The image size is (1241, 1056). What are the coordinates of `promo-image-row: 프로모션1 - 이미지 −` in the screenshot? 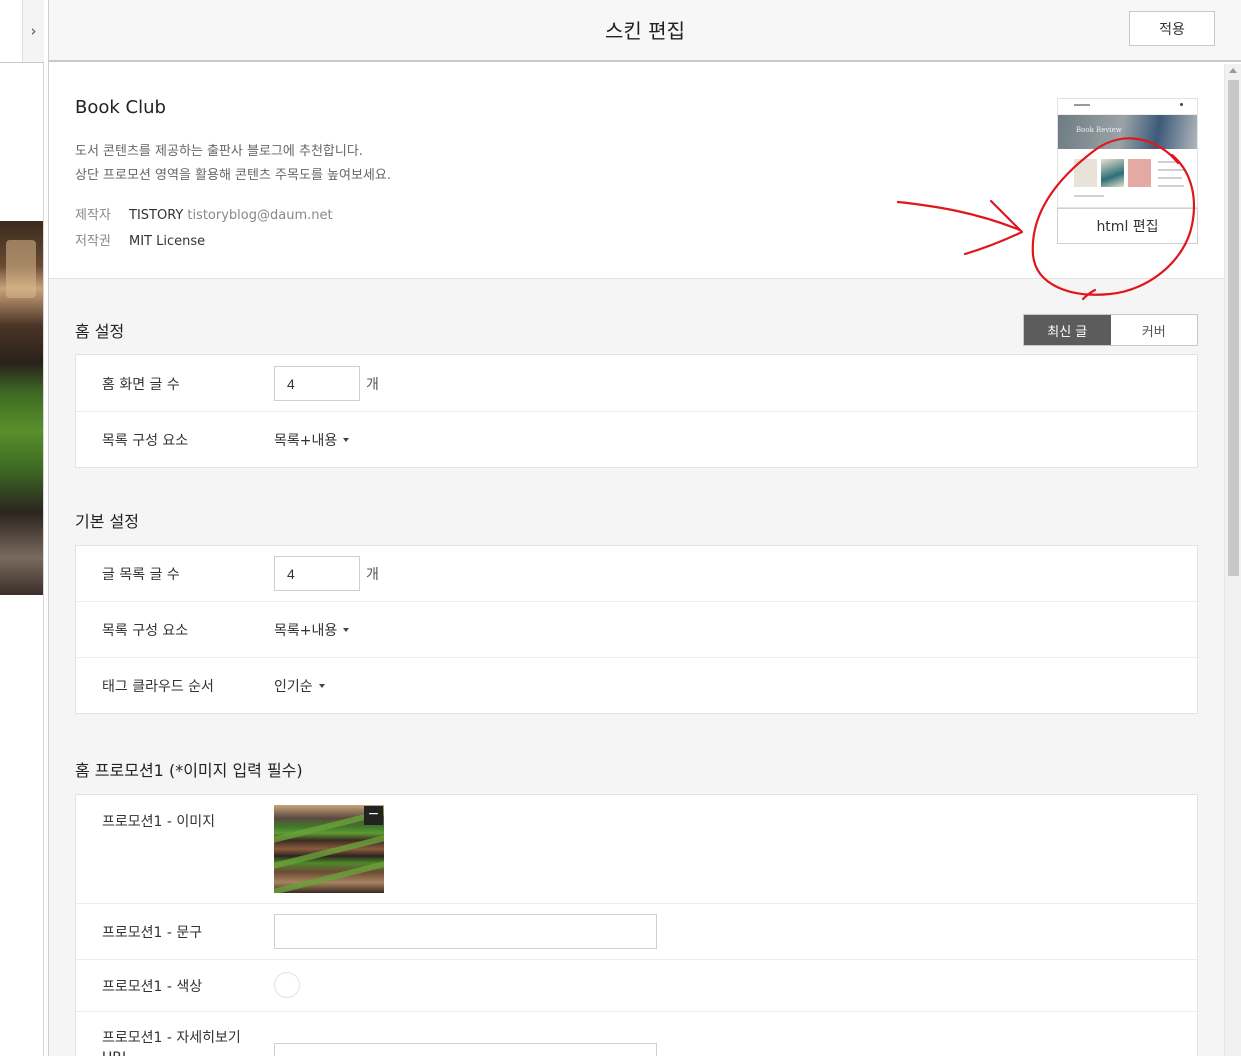 It's located at (636, 849).